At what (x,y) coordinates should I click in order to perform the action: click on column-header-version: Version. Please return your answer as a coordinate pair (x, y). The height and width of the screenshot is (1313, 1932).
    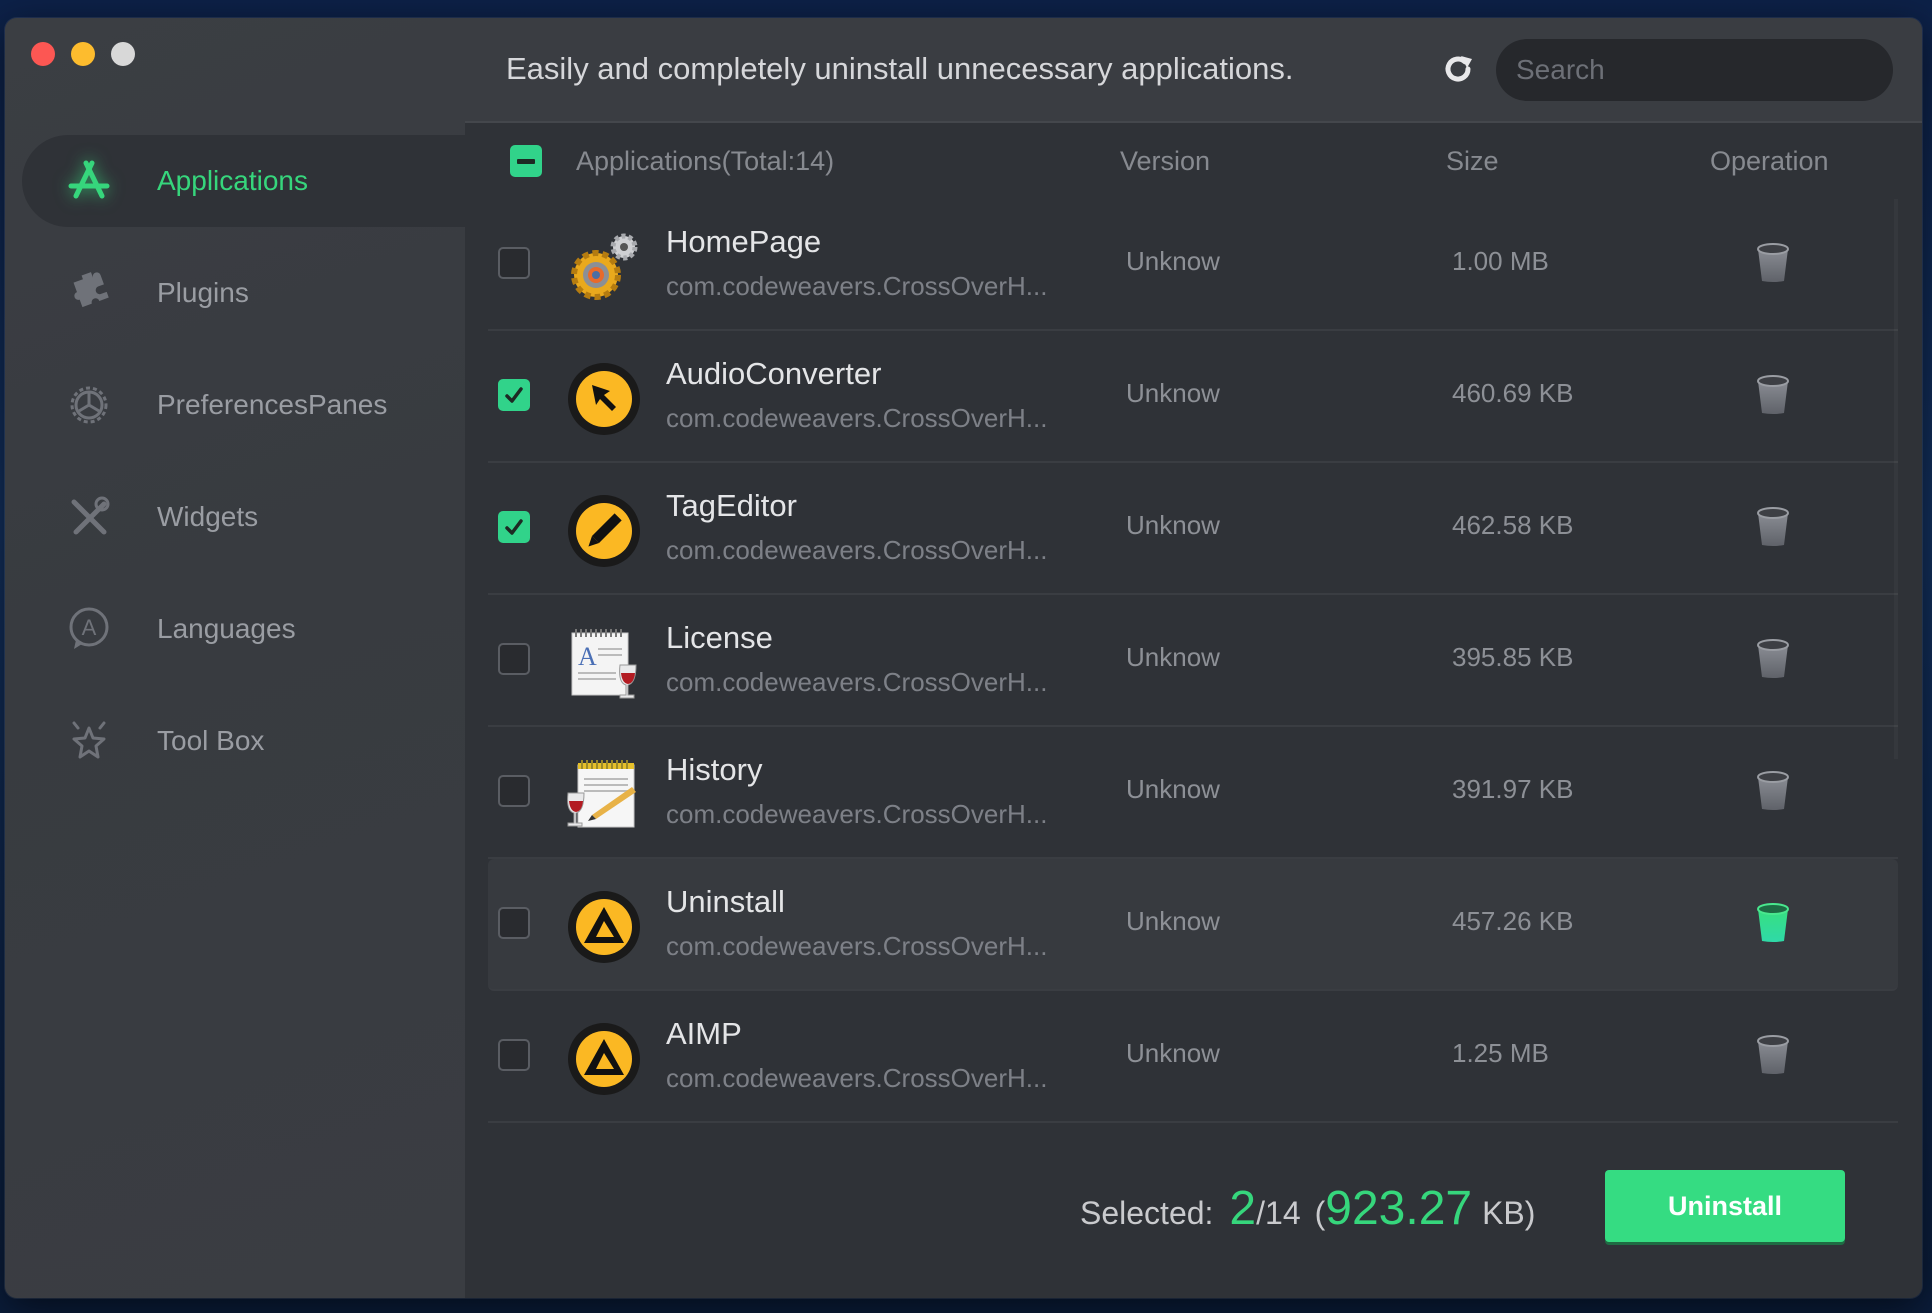
    Looking at the image, I should click on (1165, 161).